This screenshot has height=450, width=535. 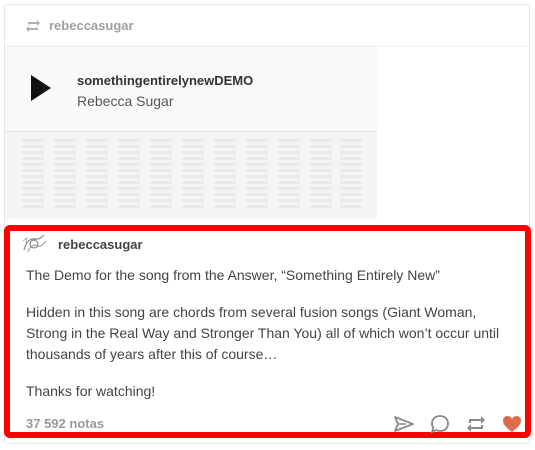 I want to click on play-icon, so click(x=40, y=88).